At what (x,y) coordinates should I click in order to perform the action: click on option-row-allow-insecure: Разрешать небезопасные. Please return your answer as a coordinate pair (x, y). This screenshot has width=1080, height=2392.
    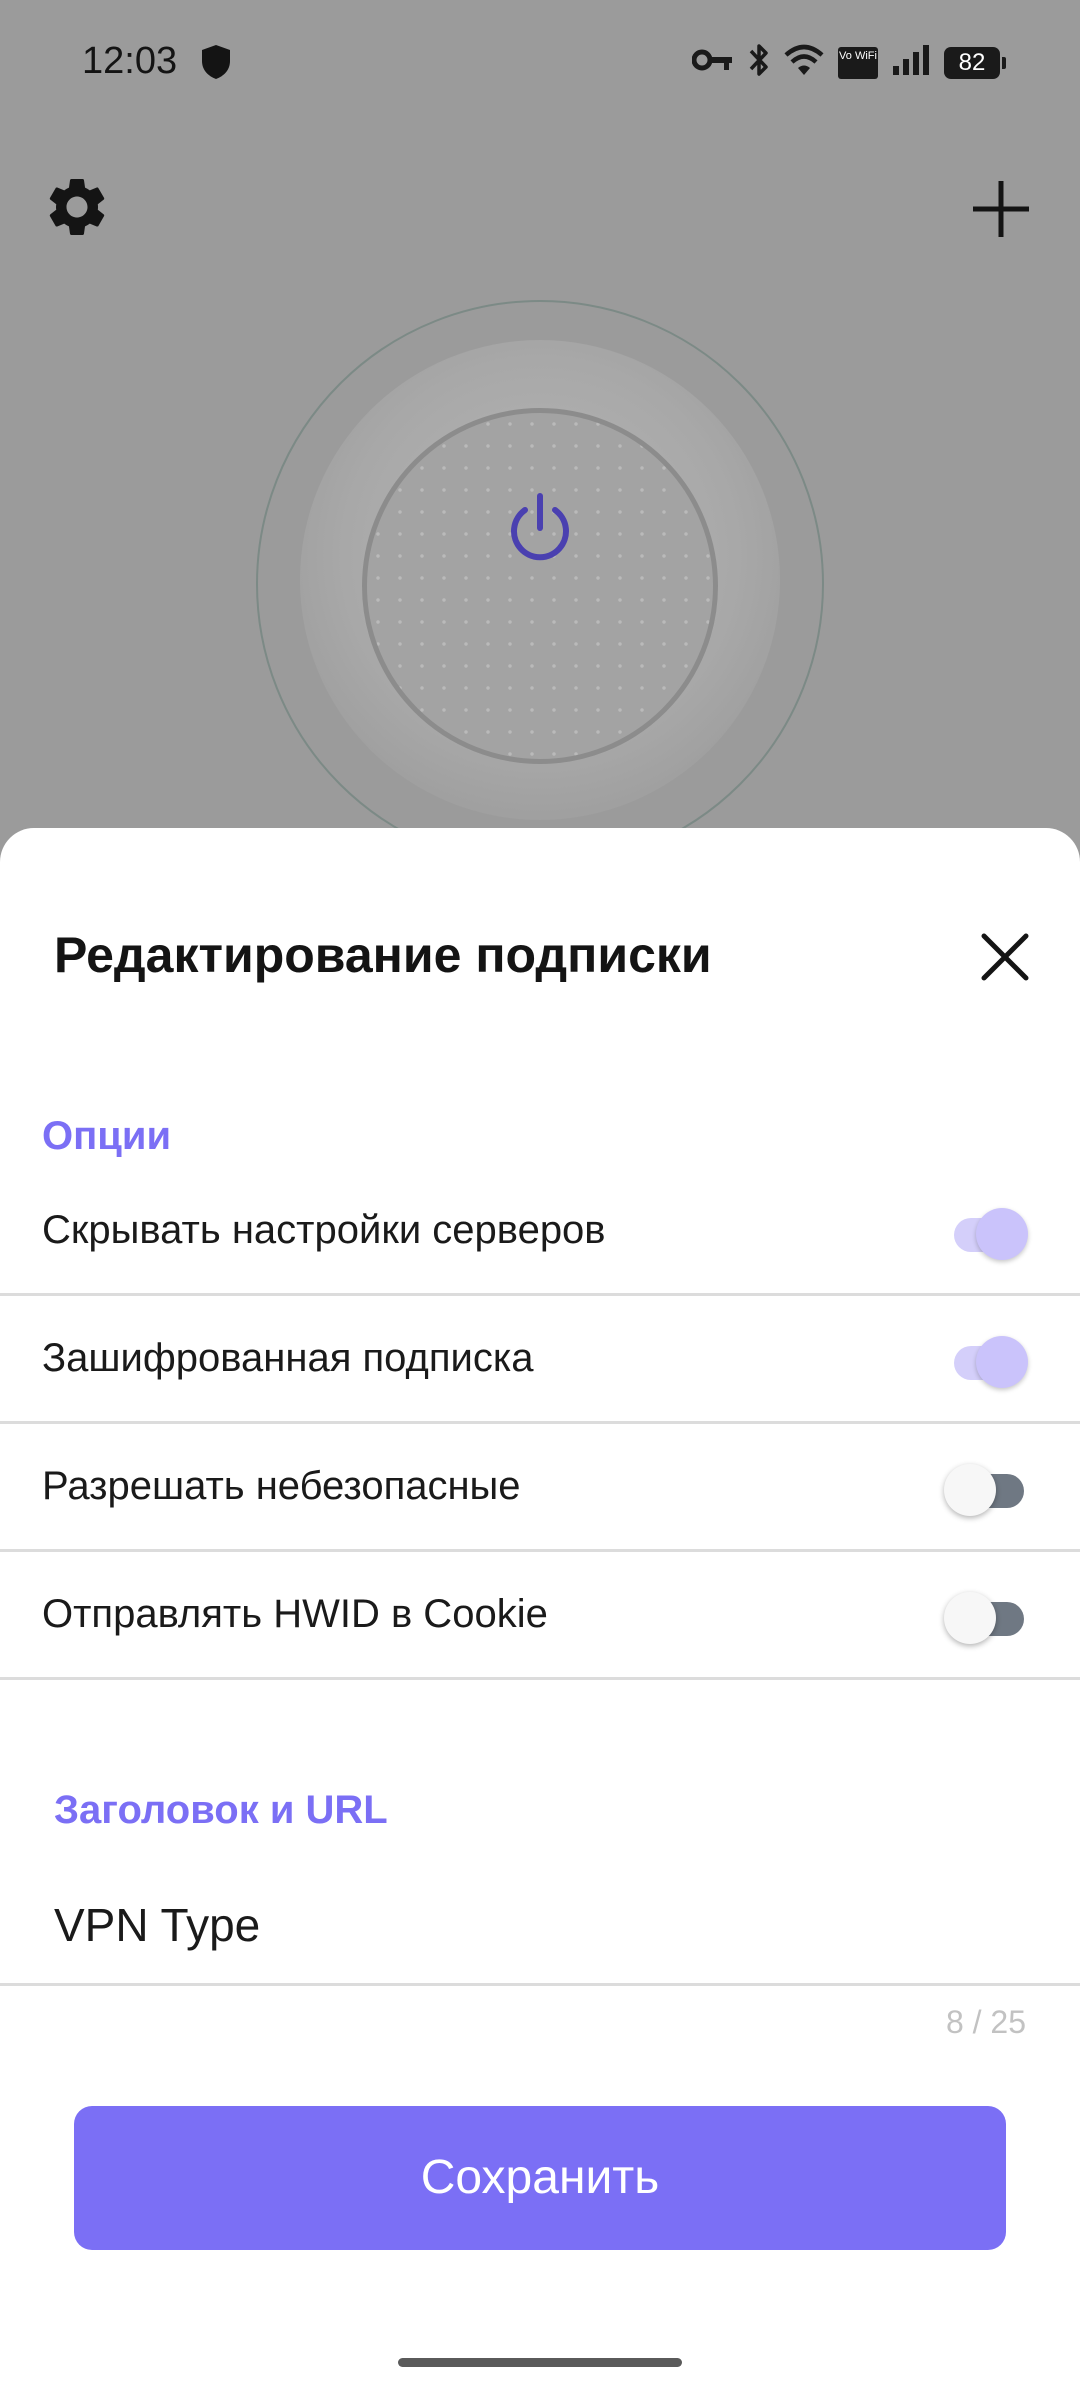
    Looking at the image, I should click on (540, 1488).